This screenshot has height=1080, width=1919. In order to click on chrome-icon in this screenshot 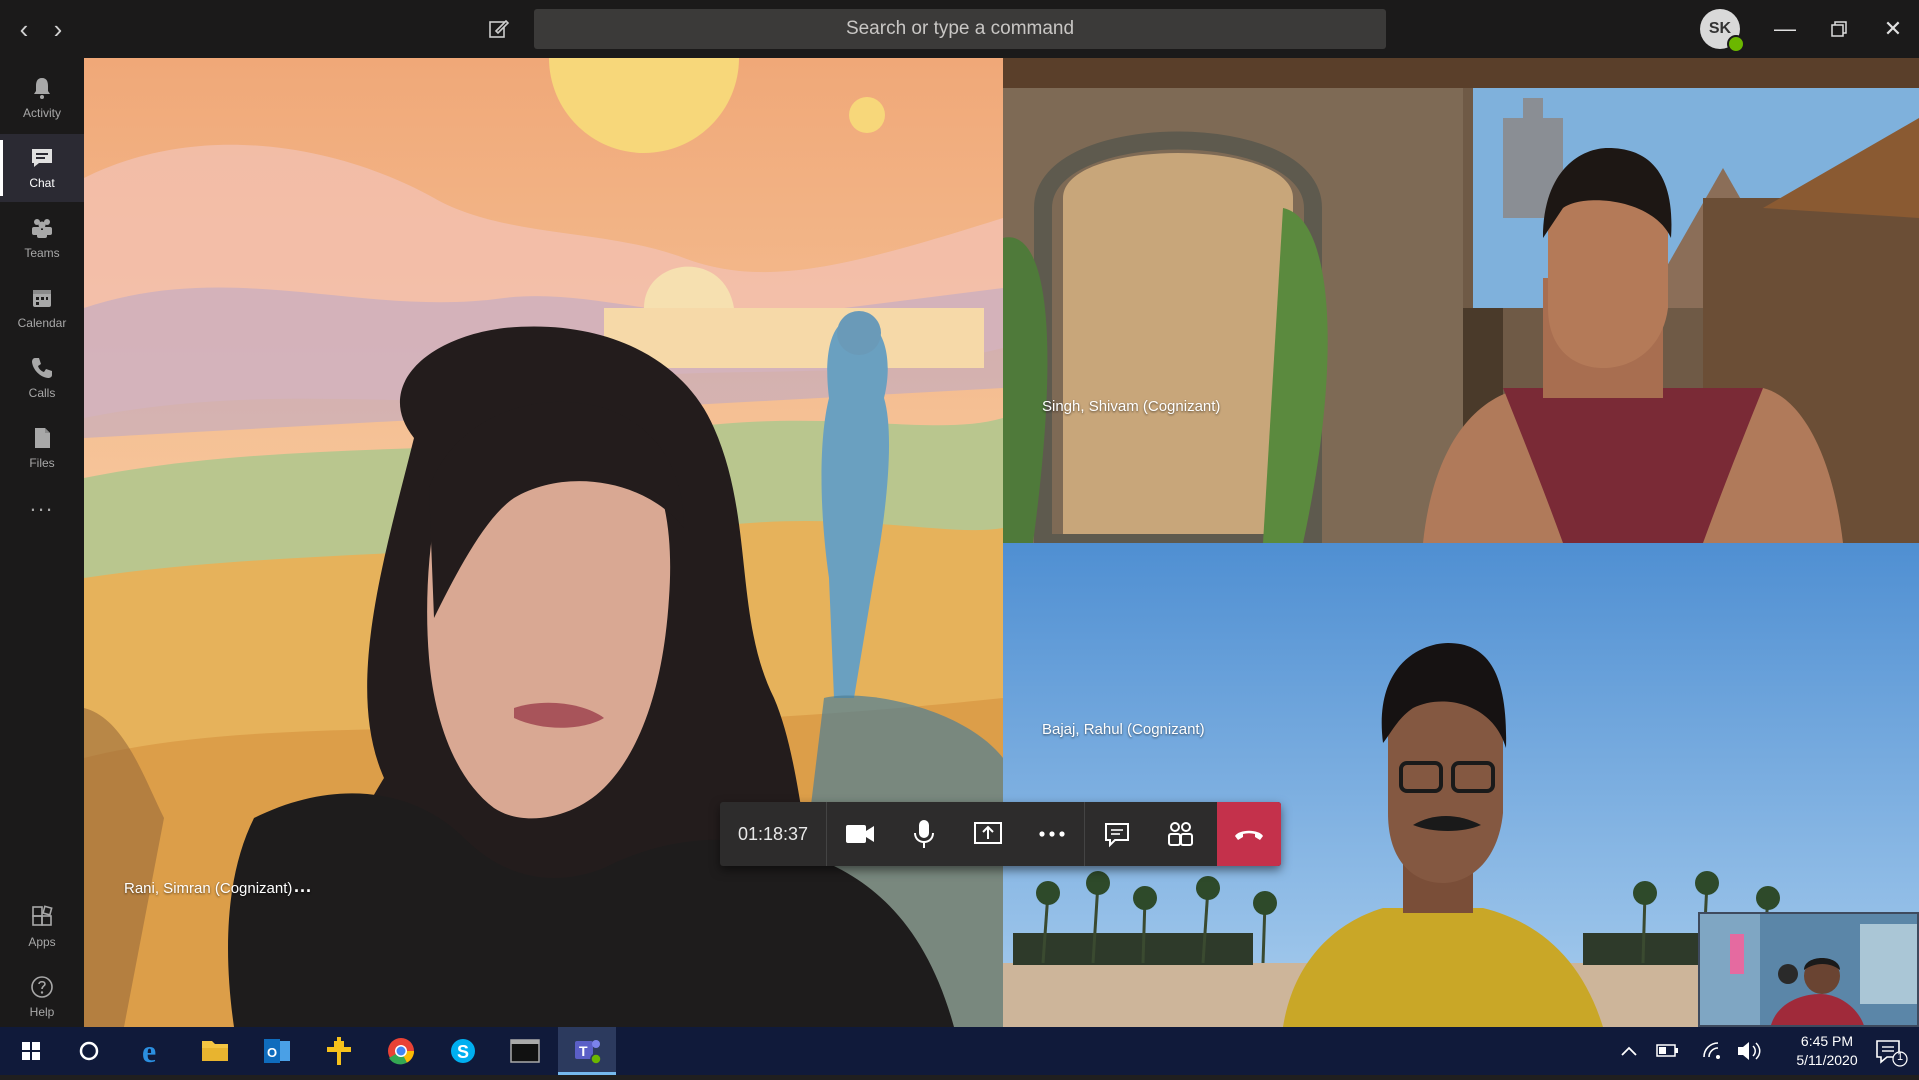, I will do `click(401, 1051)`.